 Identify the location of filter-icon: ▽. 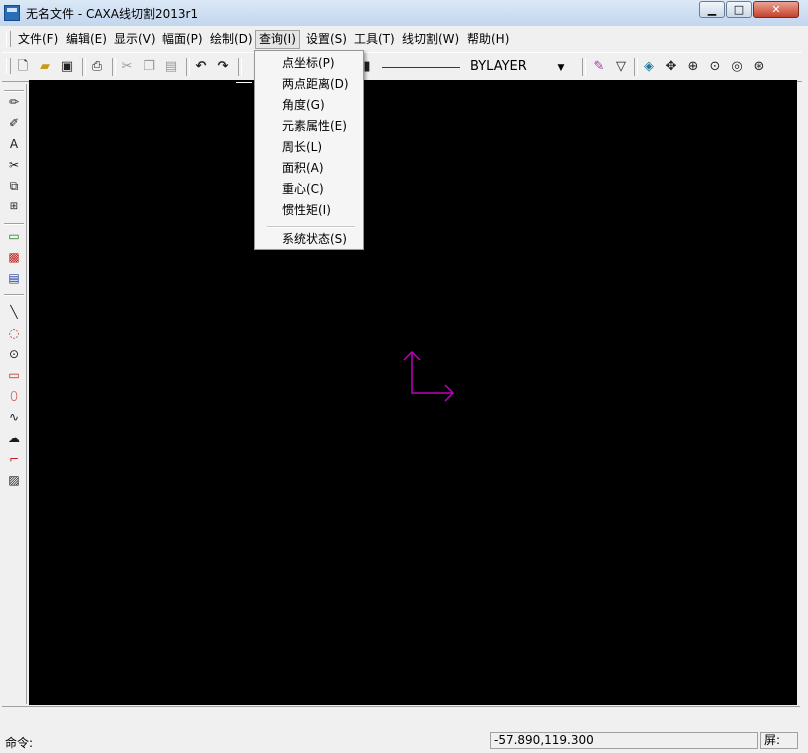
(621, 67).